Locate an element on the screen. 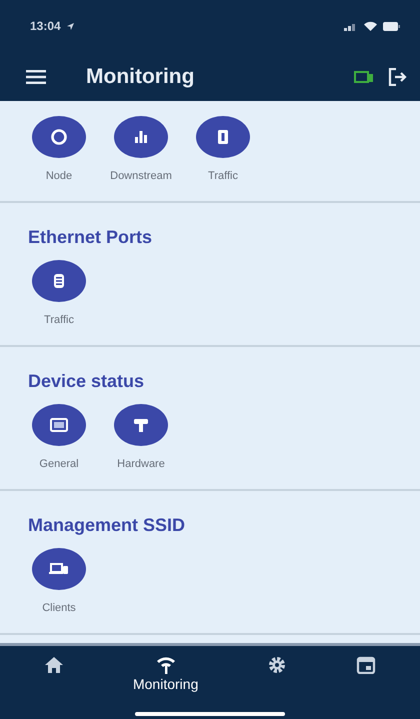 Image resolution: width=420 pixels, height=719 pixels. item-label: Node is located at coordinates (59, 176).